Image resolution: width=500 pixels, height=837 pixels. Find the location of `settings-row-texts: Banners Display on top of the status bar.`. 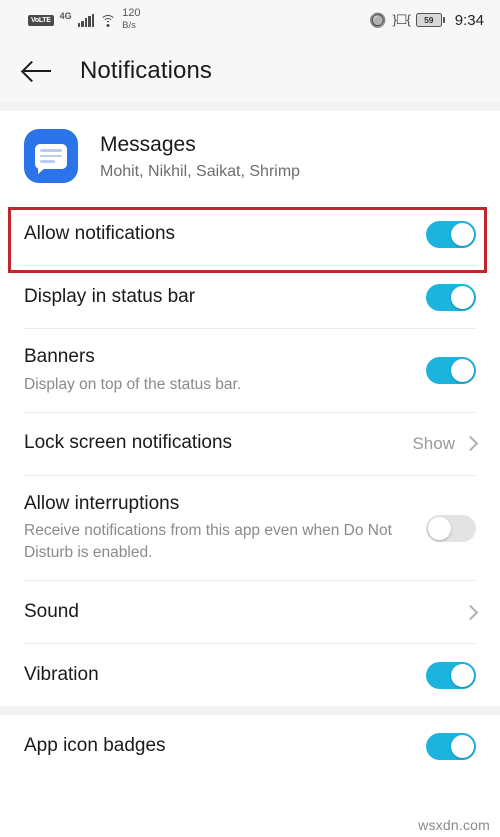

settings-row-texts: Banners Display on top of the status bar. is located at coordinates (225, 370).